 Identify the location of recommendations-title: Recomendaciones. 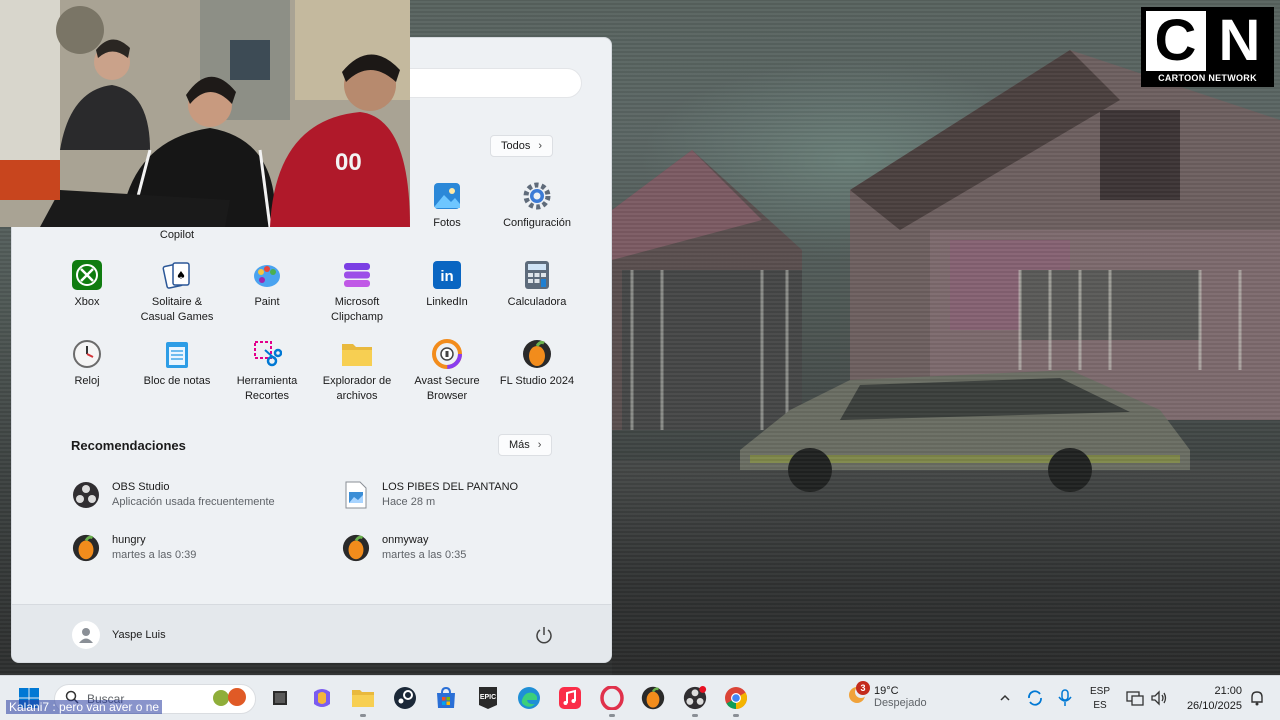
(128, 445).